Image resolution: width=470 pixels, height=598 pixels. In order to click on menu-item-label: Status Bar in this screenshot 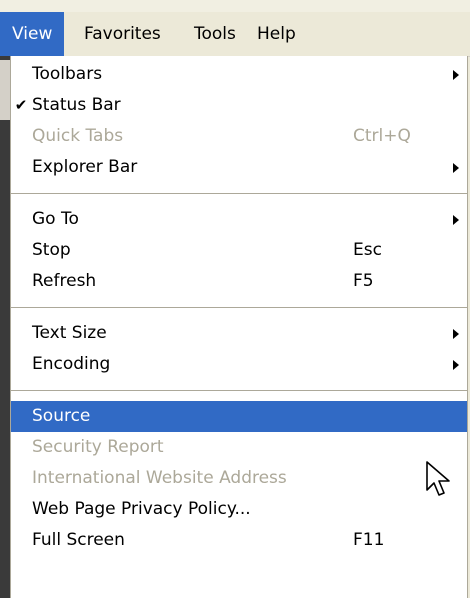, I will do `click(76, 105)`.